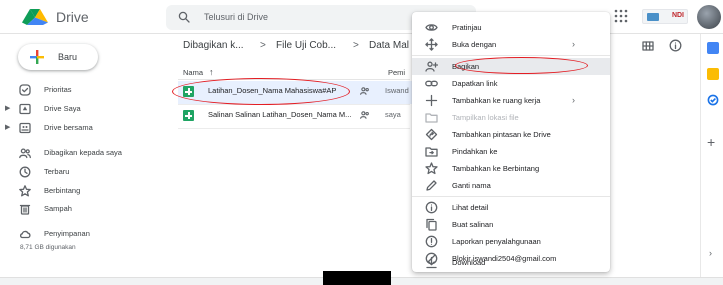  What do you see at coordinates (431, 118) in the screenshot?
I see `folder-icon` at bounding box center [431, 118].